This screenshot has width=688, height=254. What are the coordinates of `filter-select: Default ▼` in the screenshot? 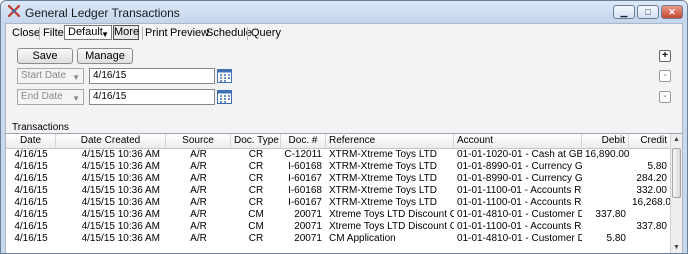 It's located at (88, 32).